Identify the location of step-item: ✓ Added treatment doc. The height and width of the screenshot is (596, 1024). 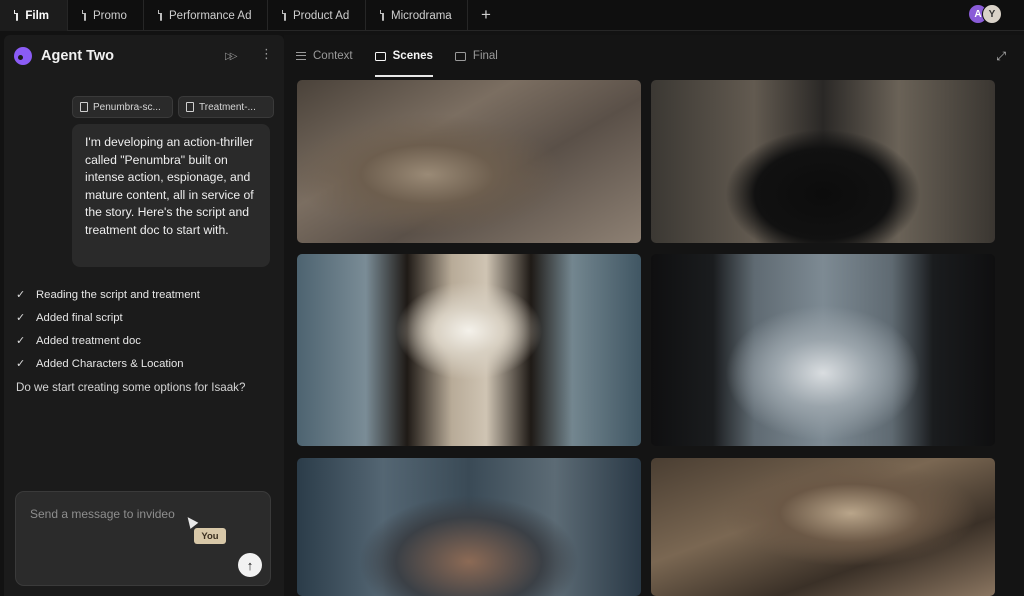
(108, 340).